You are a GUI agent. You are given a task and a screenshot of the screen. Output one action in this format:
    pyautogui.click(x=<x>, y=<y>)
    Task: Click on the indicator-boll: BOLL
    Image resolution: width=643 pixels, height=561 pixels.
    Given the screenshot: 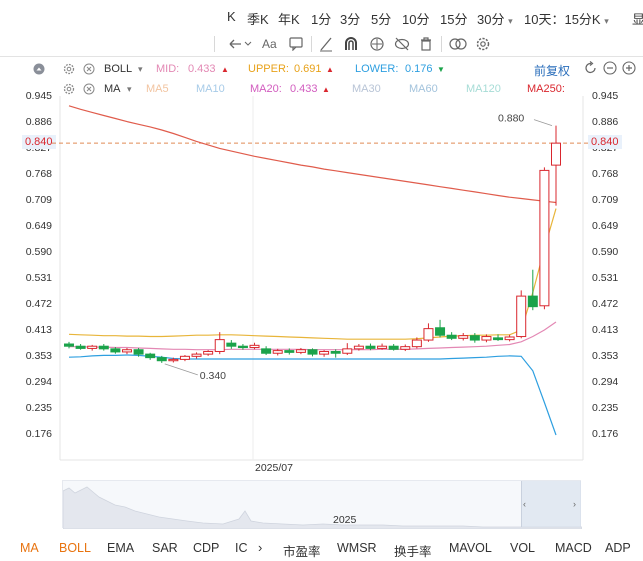 What is the action you would take?
    pyautogui.click(x=75, y=548)
    